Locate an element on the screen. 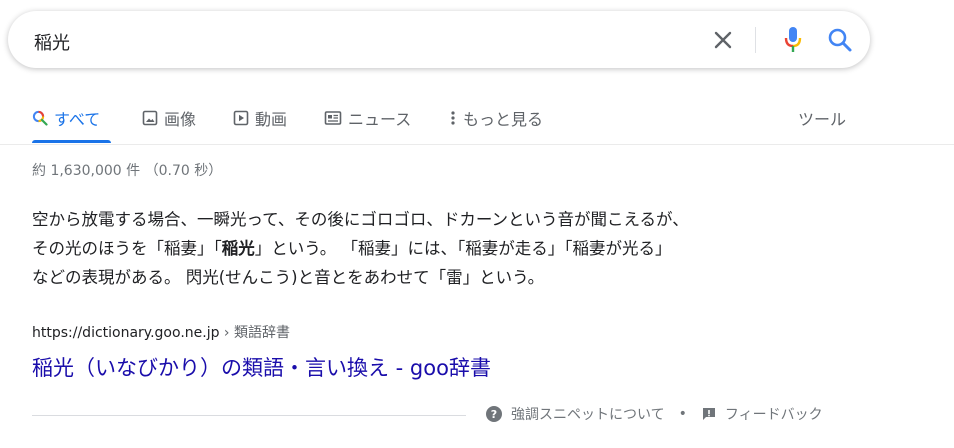  search-bar: 稲光 is located at coordinates (439, 39).